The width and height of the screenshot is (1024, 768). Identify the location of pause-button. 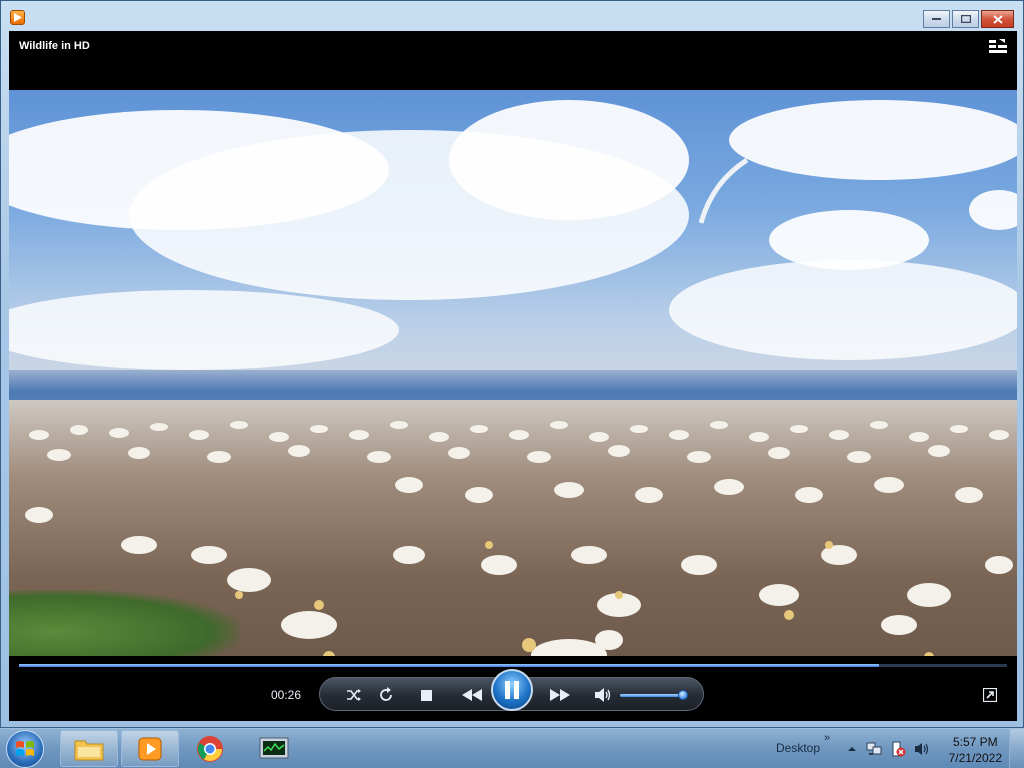
(512, 690).